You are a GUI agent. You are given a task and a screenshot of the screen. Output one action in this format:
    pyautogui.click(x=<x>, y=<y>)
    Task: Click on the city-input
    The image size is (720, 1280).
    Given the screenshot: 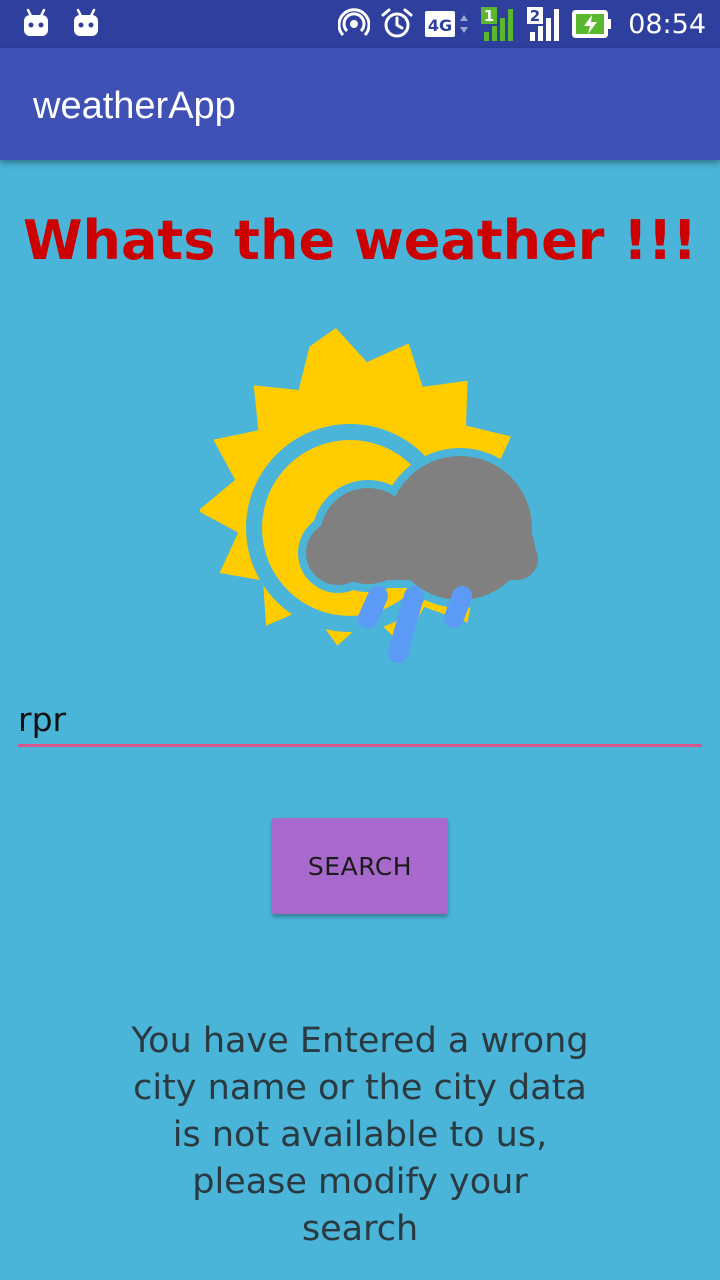 What is the action you would take?
    pyautogui.click(x=360, y=721)
    